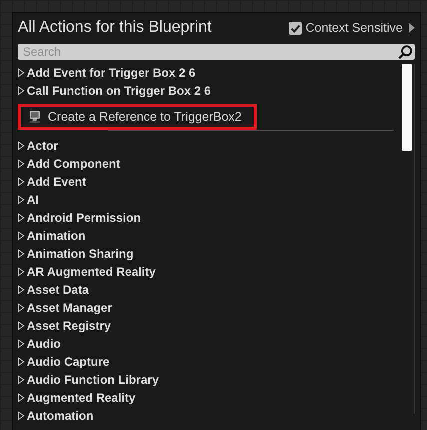  I want to click on category-label: AI, so click(33, 200).